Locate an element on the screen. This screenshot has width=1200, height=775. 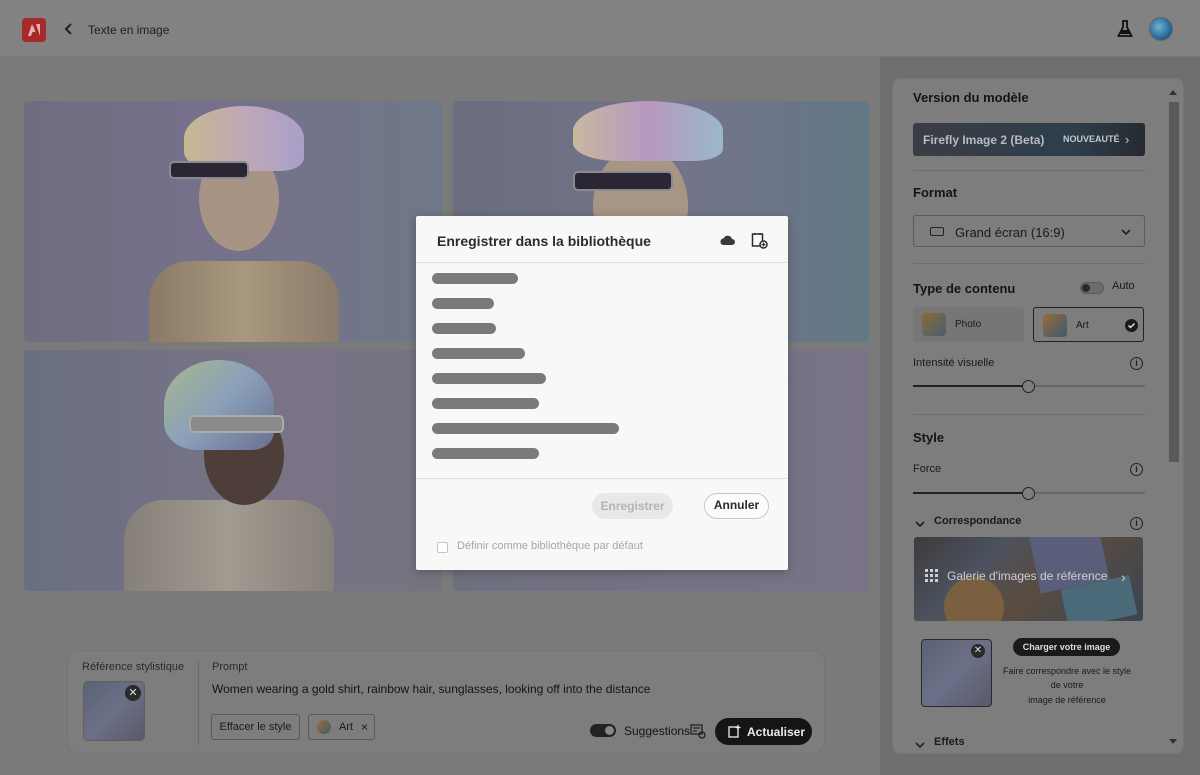
suggestions-label: Suggestions is located at coordinates (657, 731).